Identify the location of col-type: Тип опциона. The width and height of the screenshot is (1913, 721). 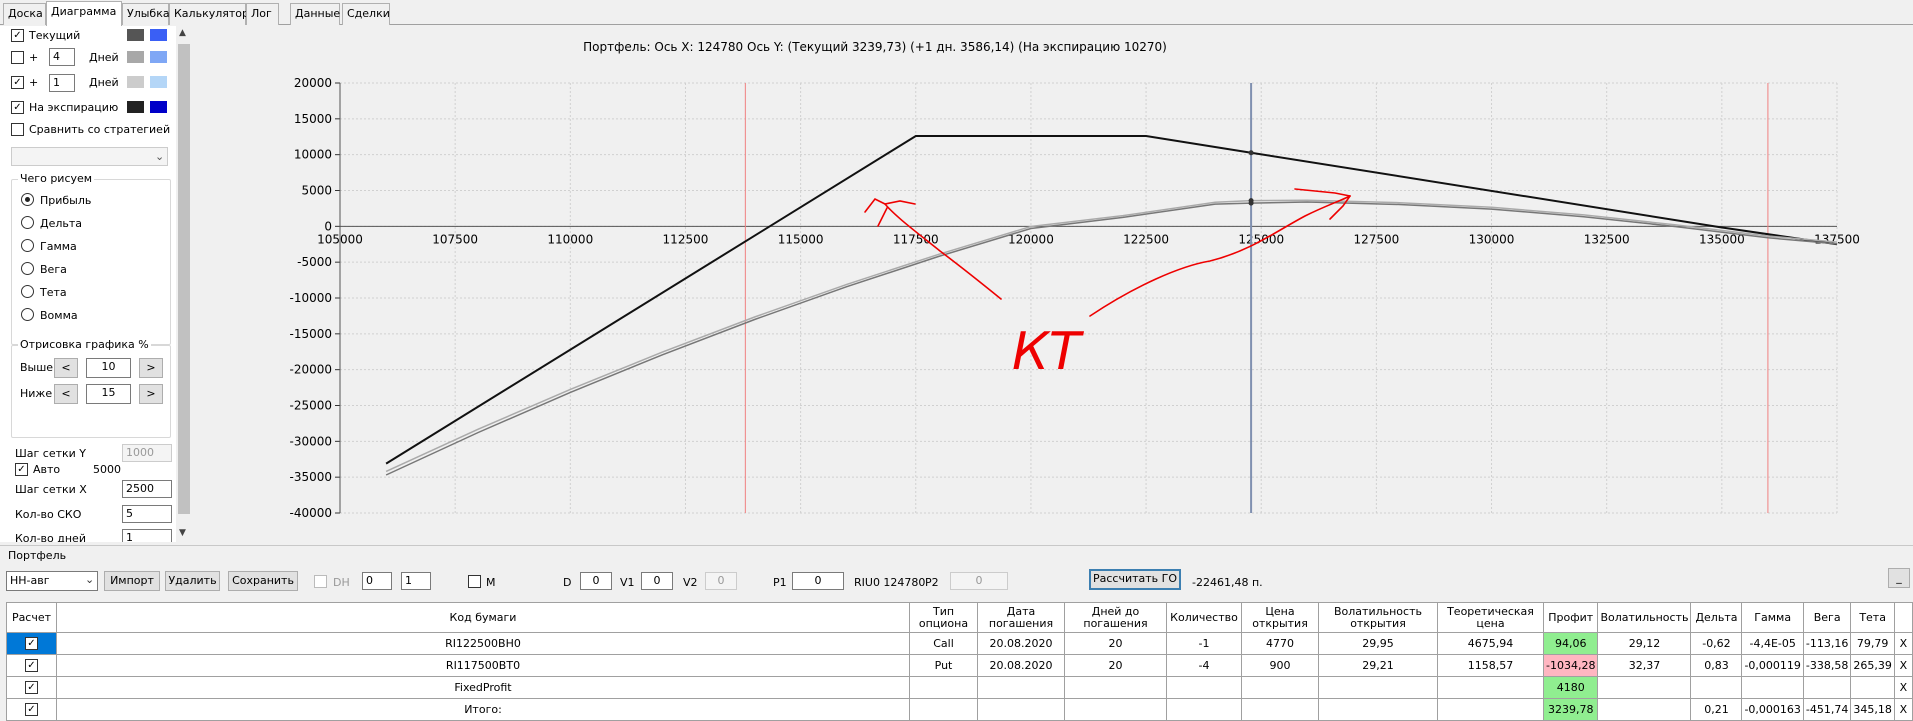
(943, 617).